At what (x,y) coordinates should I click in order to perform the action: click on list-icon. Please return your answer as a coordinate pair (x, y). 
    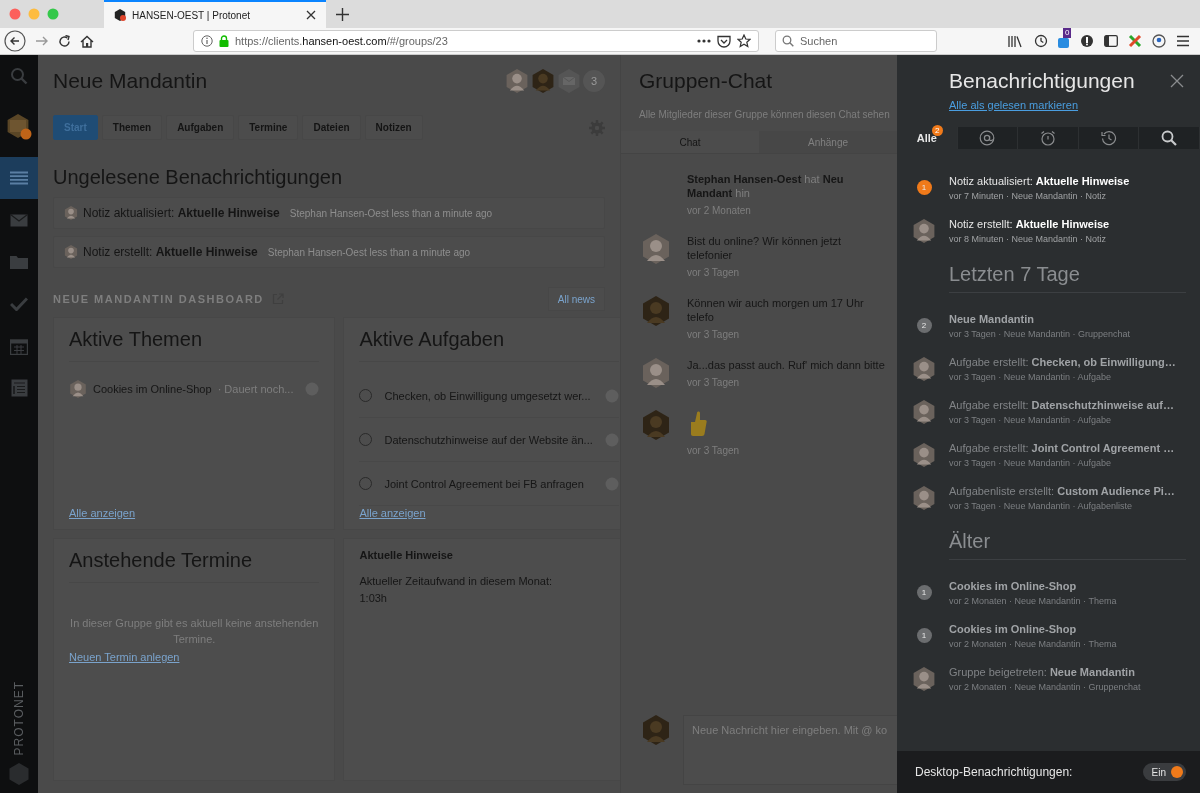
    Looking at the image, I should click on (19, 178).